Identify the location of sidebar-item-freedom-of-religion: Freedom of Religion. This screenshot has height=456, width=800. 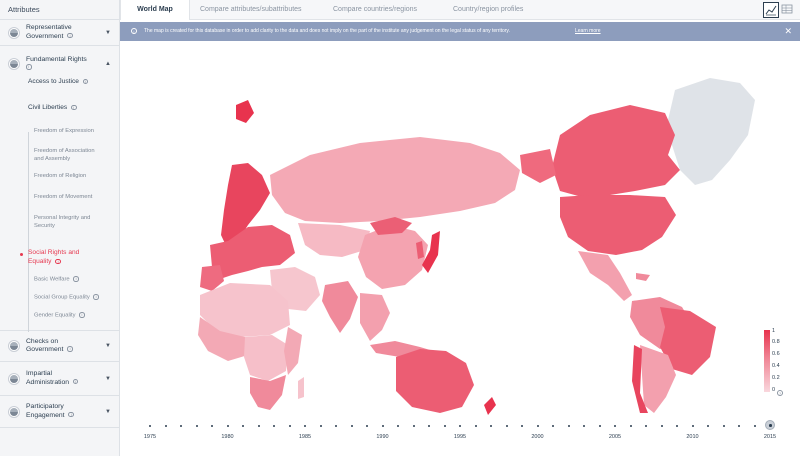
(43, 177).